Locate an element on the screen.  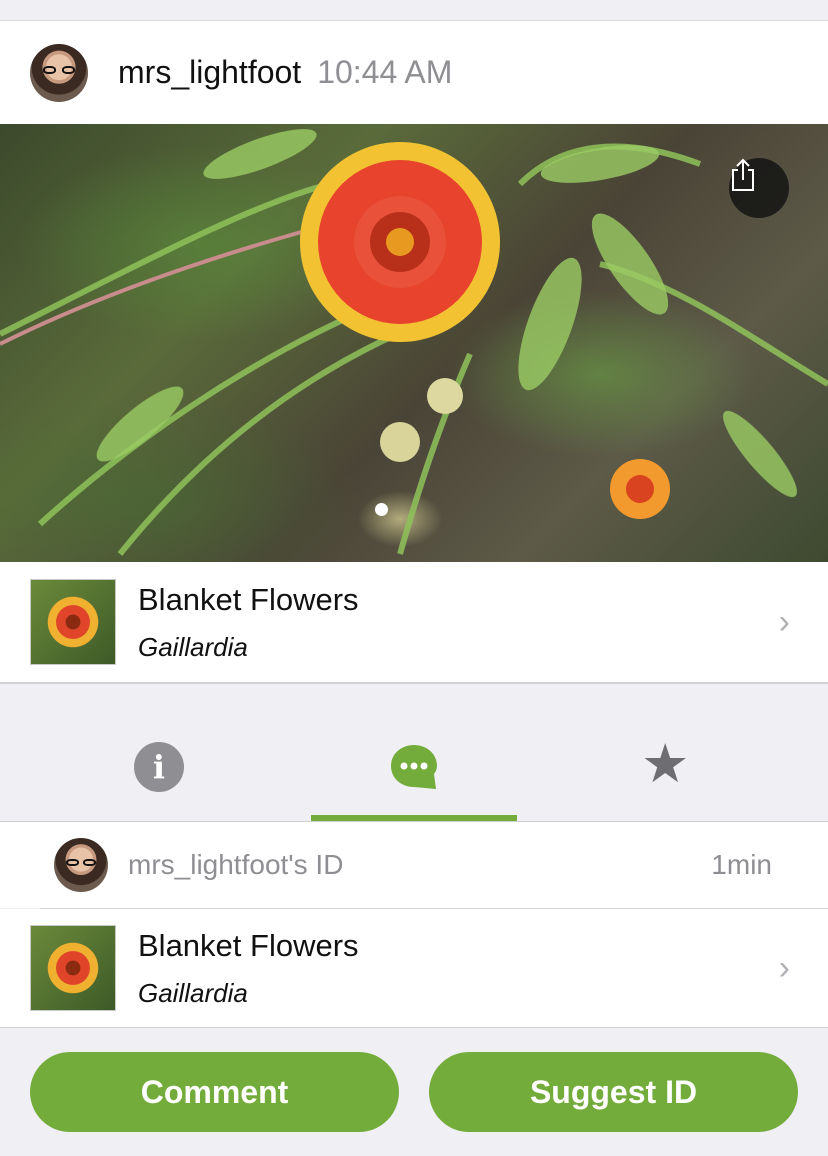
share-button is located at coordinates (759, 188).